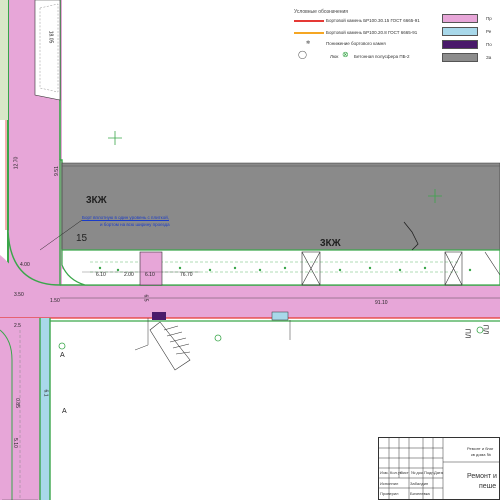 The width and height of the screenshot is (500, 500). What do you see at coordinates (125, 217) in the screenshot?
I see `note-line-1: Борт вплотную в один уровень с плиткой,` at bounding box center [125, 217].